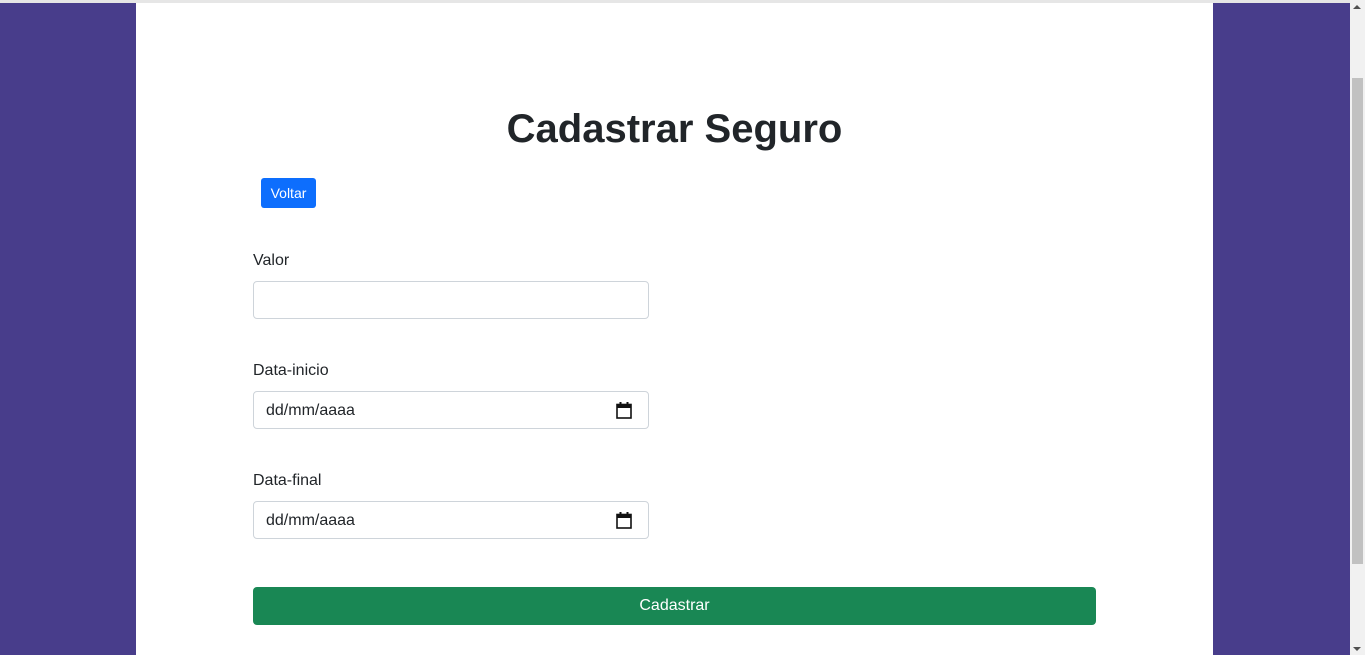 The height and width of the screenshot is (655, 1365). What do you see at coordinates (310, 410) in the screenshot?
I see `data-inicio-value: dd/mm/aaaa` at bounding box center [310, 410].